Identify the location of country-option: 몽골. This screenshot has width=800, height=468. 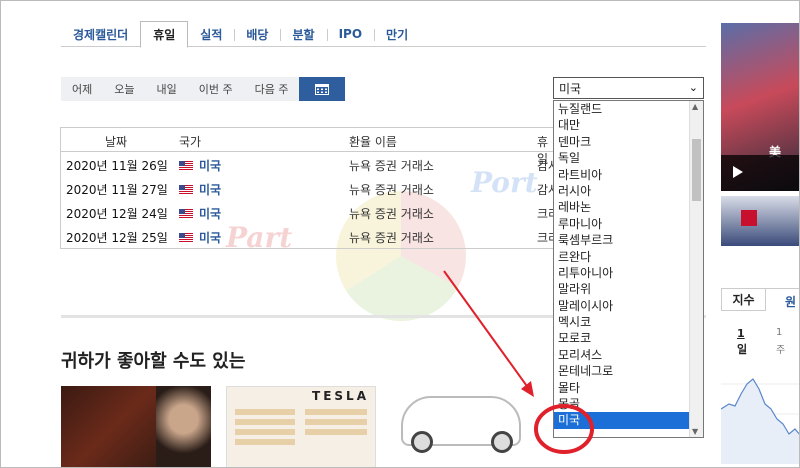
(628, 404).